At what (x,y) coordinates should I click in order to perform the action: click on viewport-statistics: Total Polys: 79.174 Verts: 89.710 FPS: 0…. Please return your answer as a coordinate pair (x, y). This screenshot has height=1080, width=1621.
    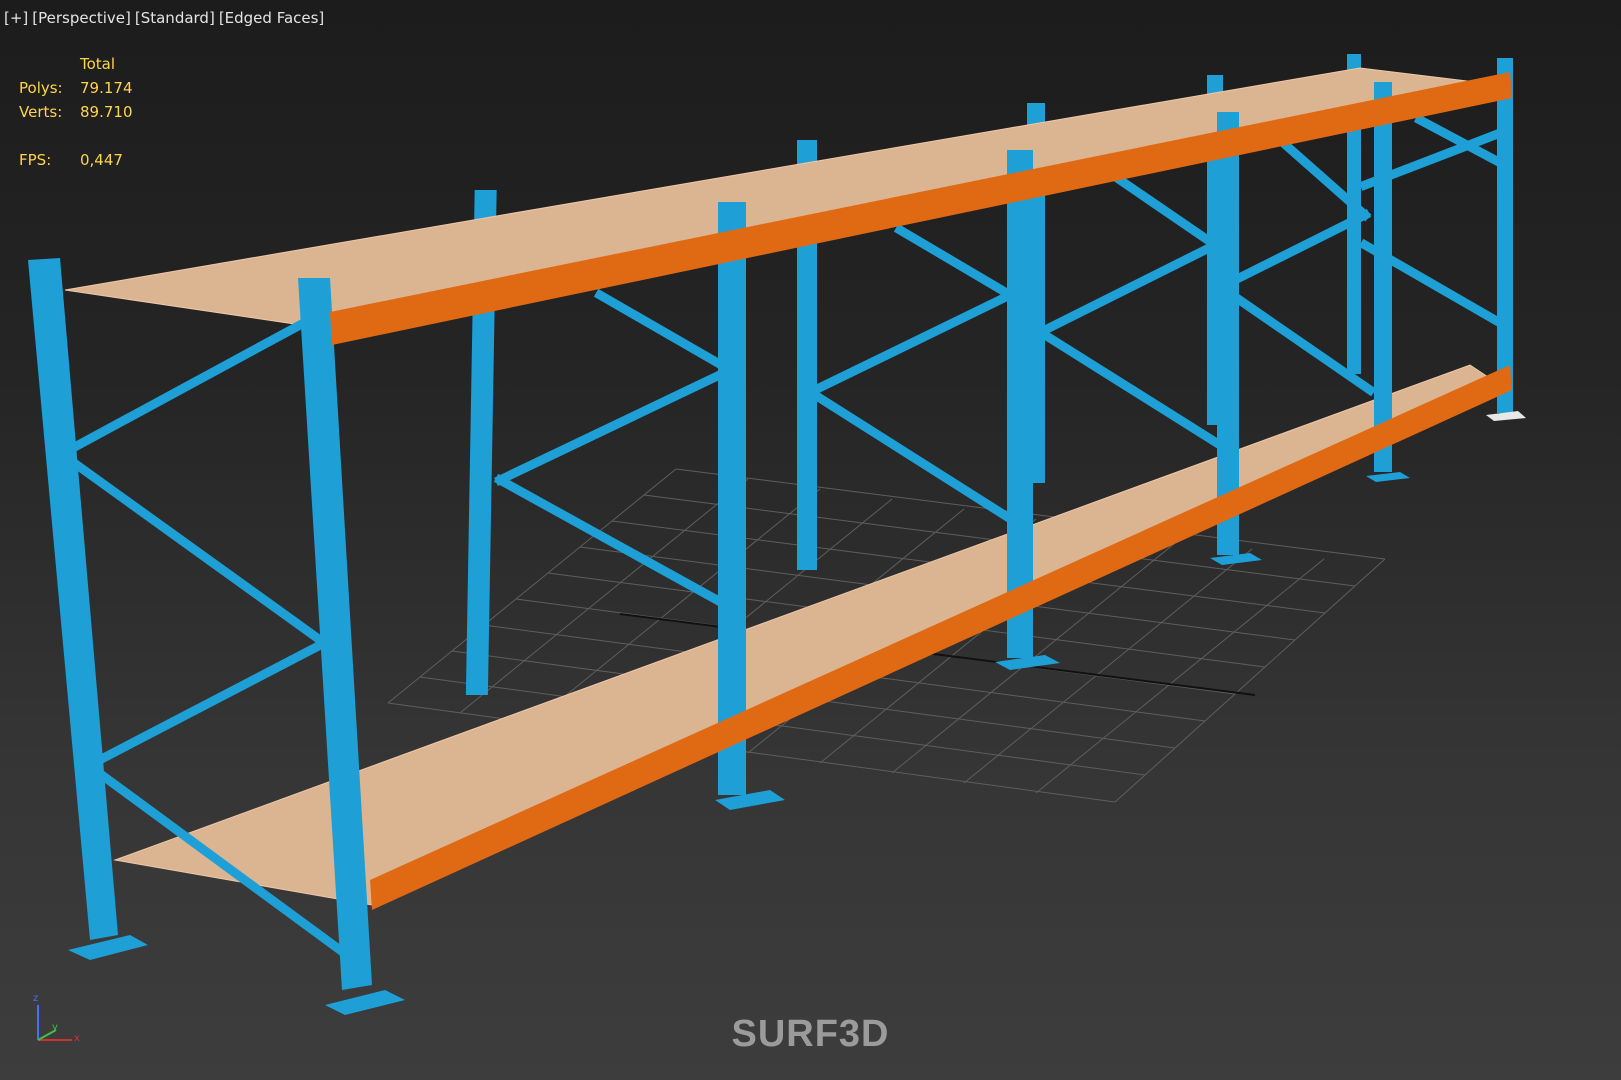
    Looking at the image, I should click on (76, 112).